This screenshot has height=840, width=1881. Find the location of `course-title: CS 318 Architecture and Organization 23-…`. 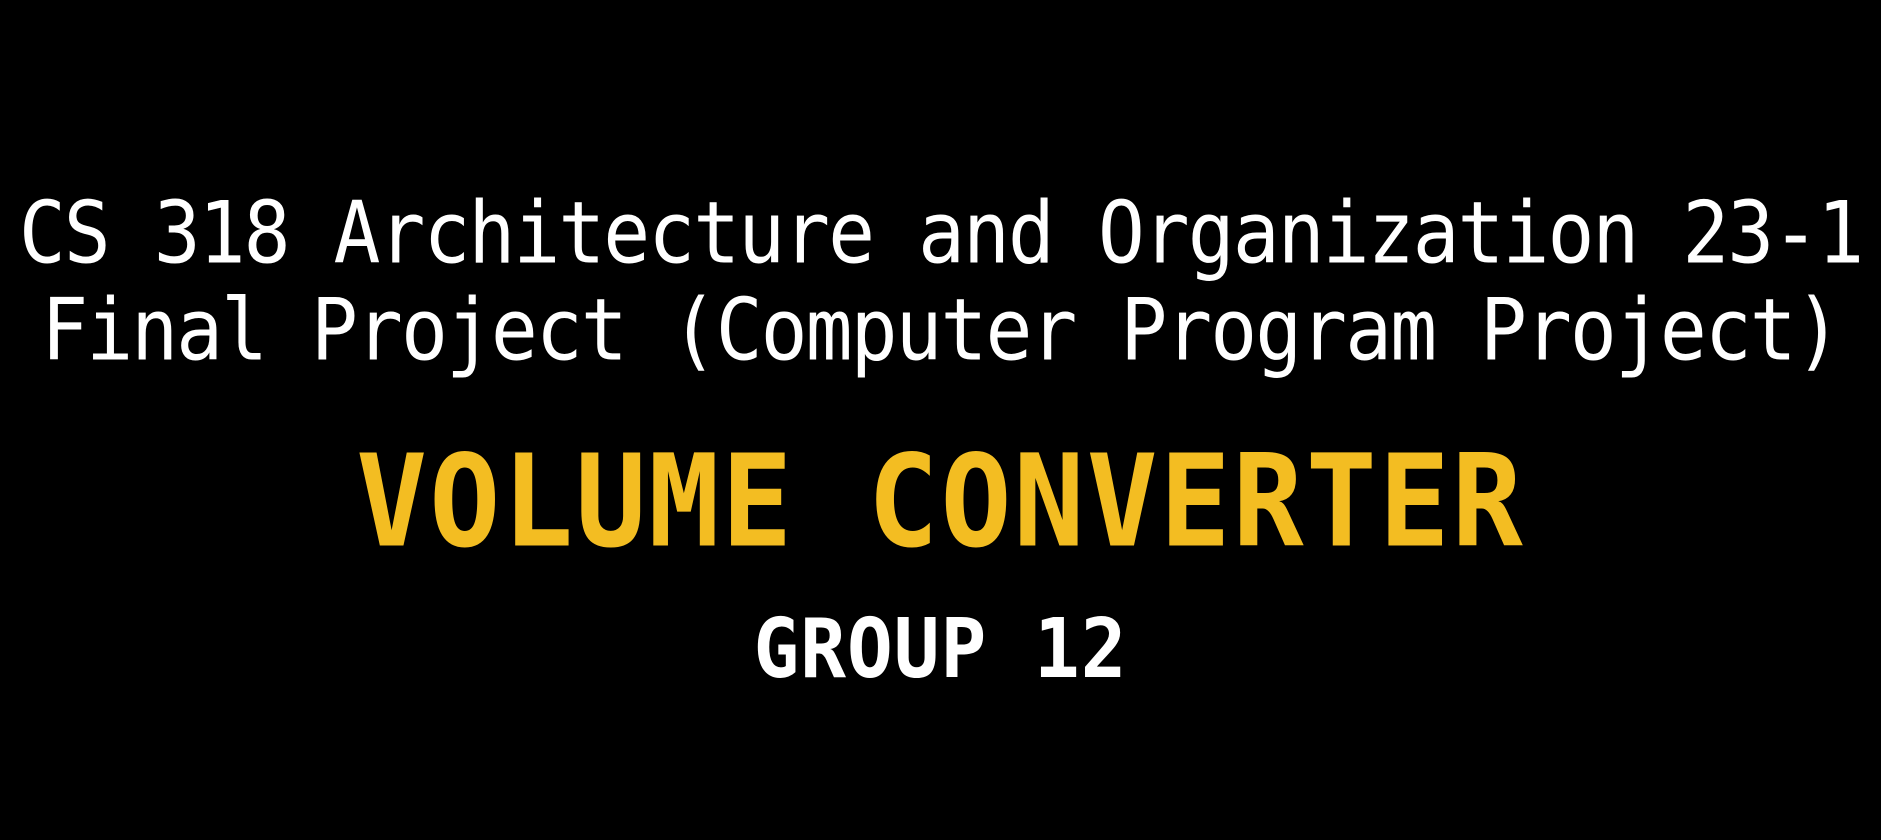

course-title: CS 318 Architecture and Organization 23-… is located at coordinates (941, 234).